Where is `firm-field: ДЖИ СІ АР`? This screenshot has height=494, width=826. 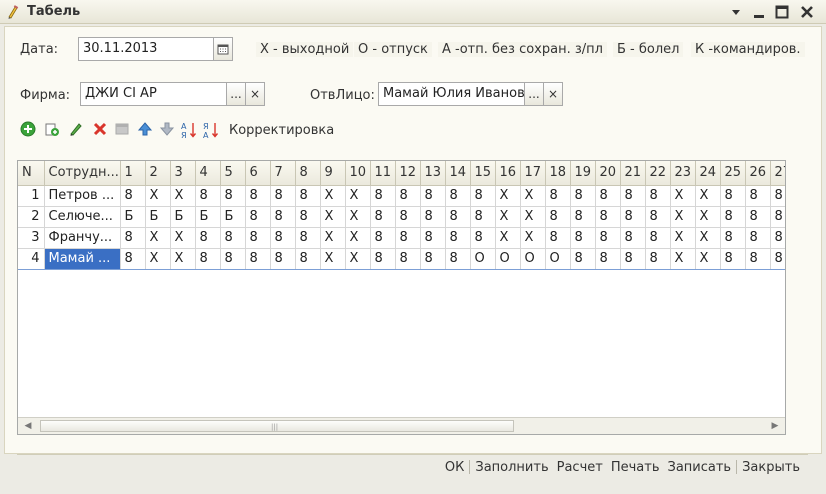 firm-field: ДЖИ СІ АР is located at coordinates (153, 94).